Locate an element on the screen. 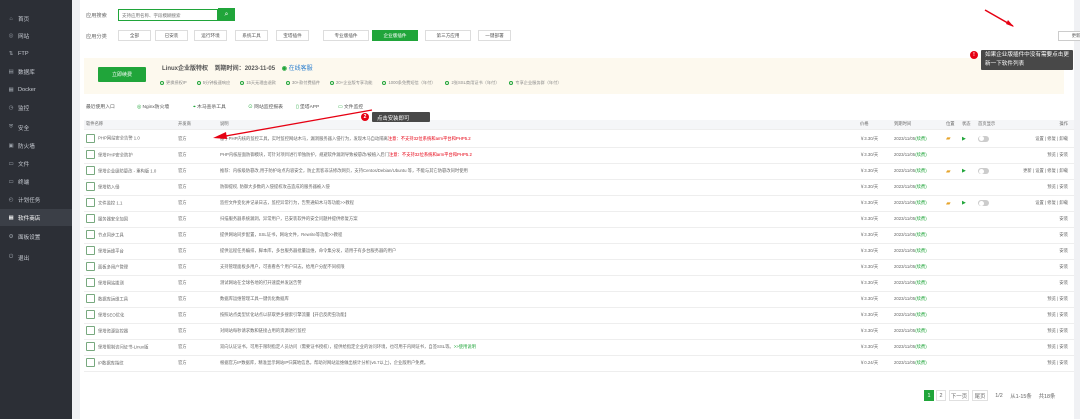 The image size is (1080, 419). renew-button: 立即续费 is located at coordinates (122, 74).